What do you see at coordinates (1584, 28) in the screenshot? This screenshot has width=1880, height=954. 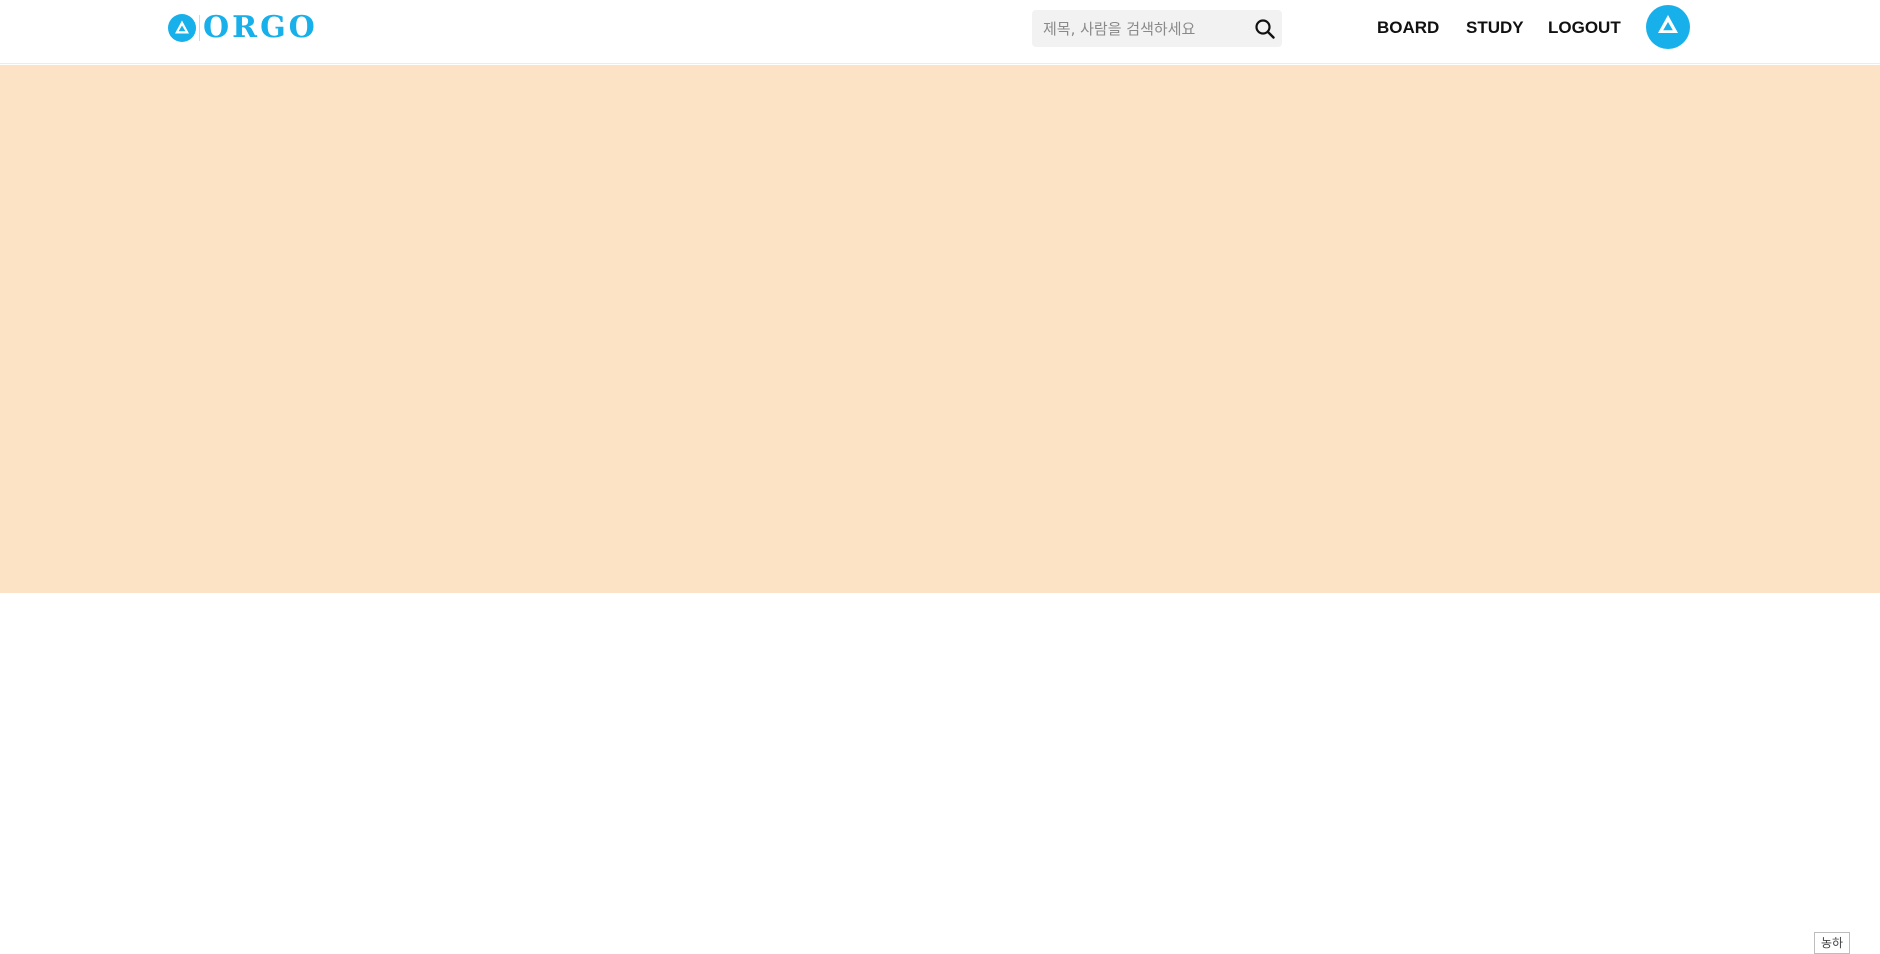 I see `nav-logout-link: LOGOUT` at bounding box center [1584, 28].